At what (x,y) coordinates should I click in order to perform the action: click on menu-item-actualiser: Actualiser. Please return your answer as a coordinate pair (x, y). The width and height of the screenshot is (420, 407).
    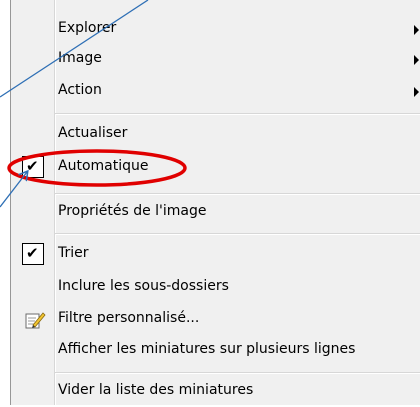
    Looking at the image, I should click on (215, 135).